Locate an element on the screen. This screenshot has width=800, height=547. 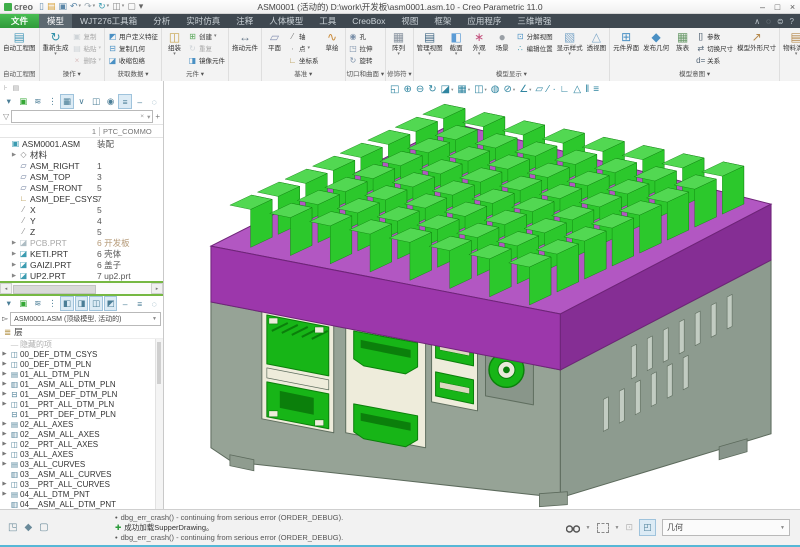
family-table-button: ▦ 族表 is located at coordinates (682, 41).